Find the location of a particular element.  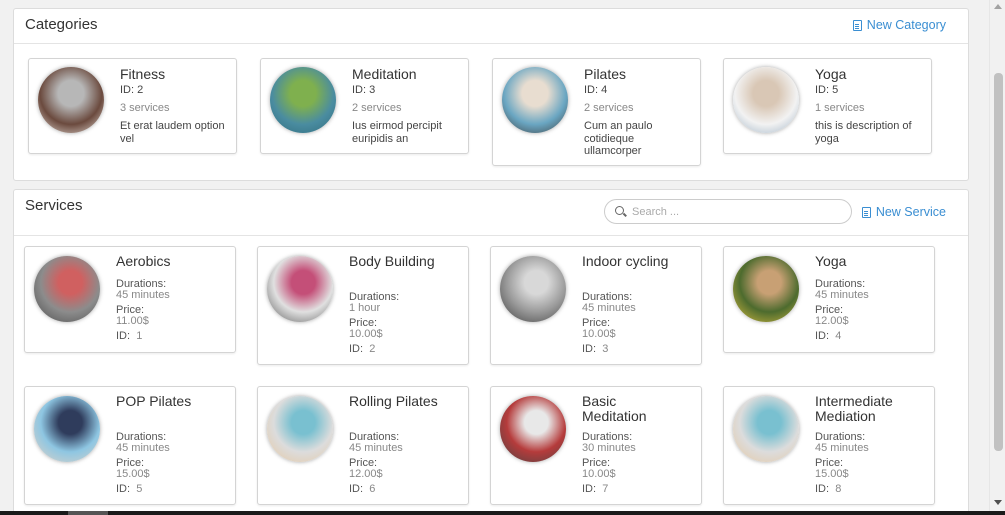

category-description: Ius eirmod percipit euripidis an is located at coordinates (397, 132).